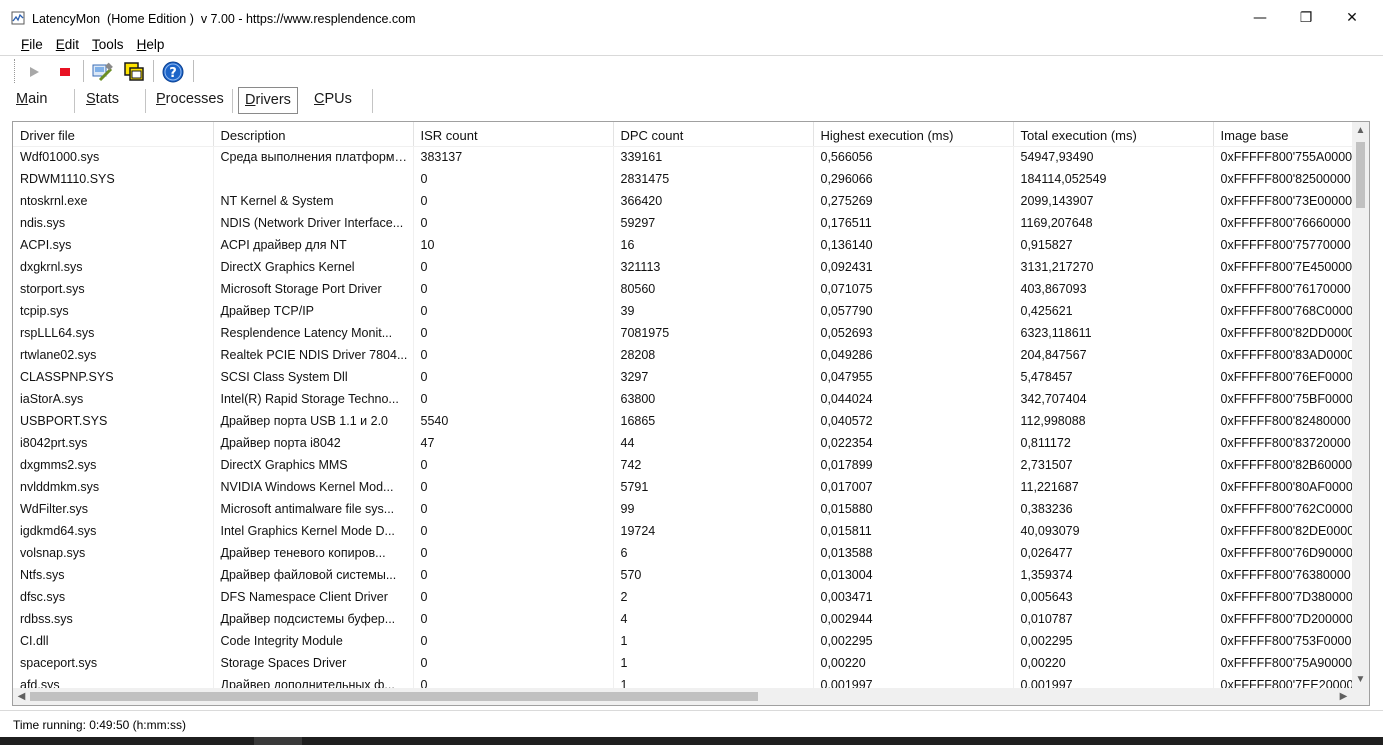  Describe the element at coordinates (1113, 619) in the screenshot. I see `cell-total-execution: 0,010787` at that location.